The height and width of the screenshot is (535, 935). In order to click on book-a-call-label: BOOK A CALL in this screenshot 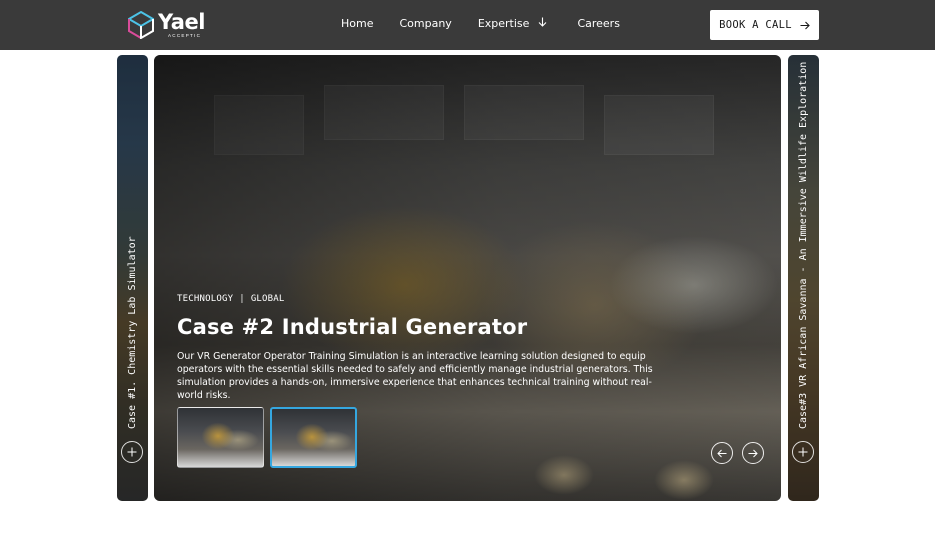, I will do `click(755, 25)`.